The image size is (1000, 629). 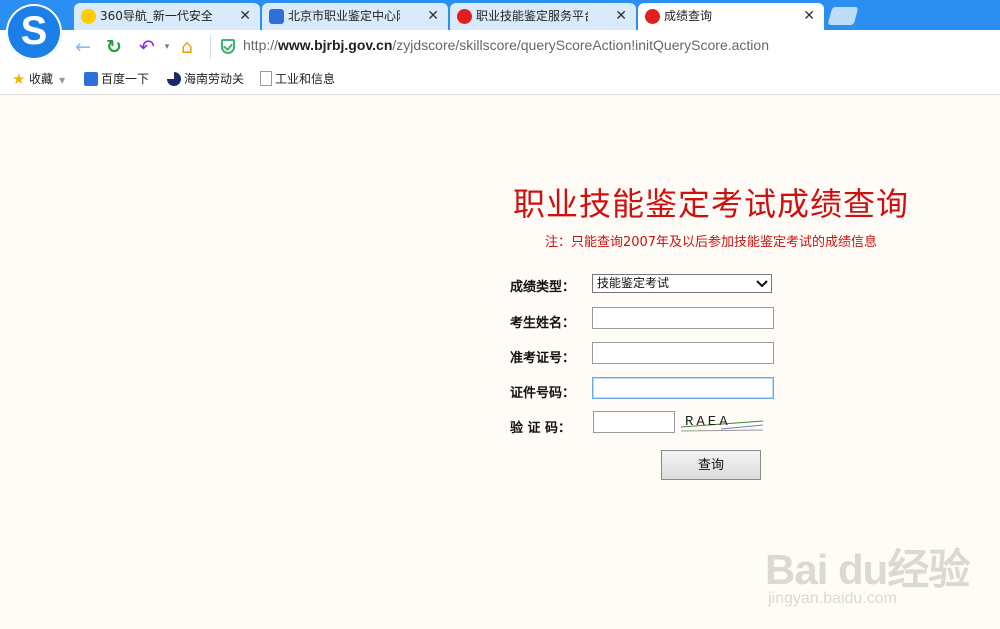 What do you see at coordinates (843, 16) in the screenshot?
I see `new-tab-button` at bounding box center [843, 16].